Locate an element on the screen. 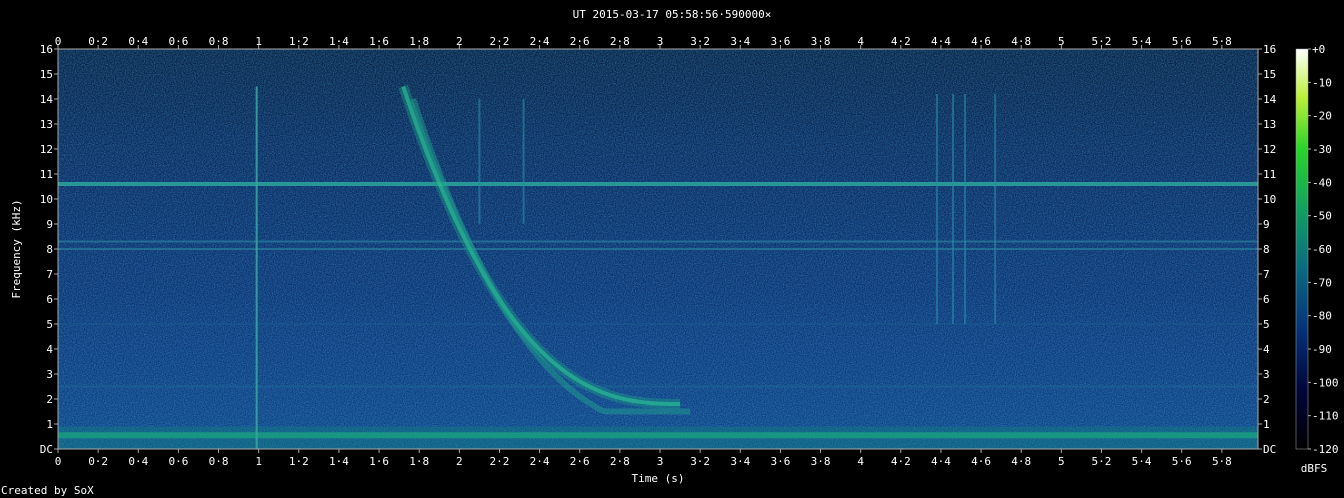 The image size is (1344, 498). y-tick-label-right: 11 is located at coordinates (1269, 174).